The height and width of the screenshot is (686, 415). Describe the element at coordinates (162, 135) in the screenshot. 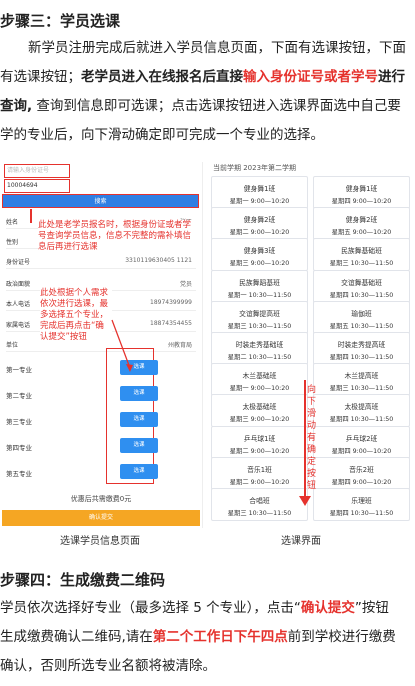

I see `step3-line4: 学的专业后，向下滑动确定即可完成一个专业的选择。` at that location.